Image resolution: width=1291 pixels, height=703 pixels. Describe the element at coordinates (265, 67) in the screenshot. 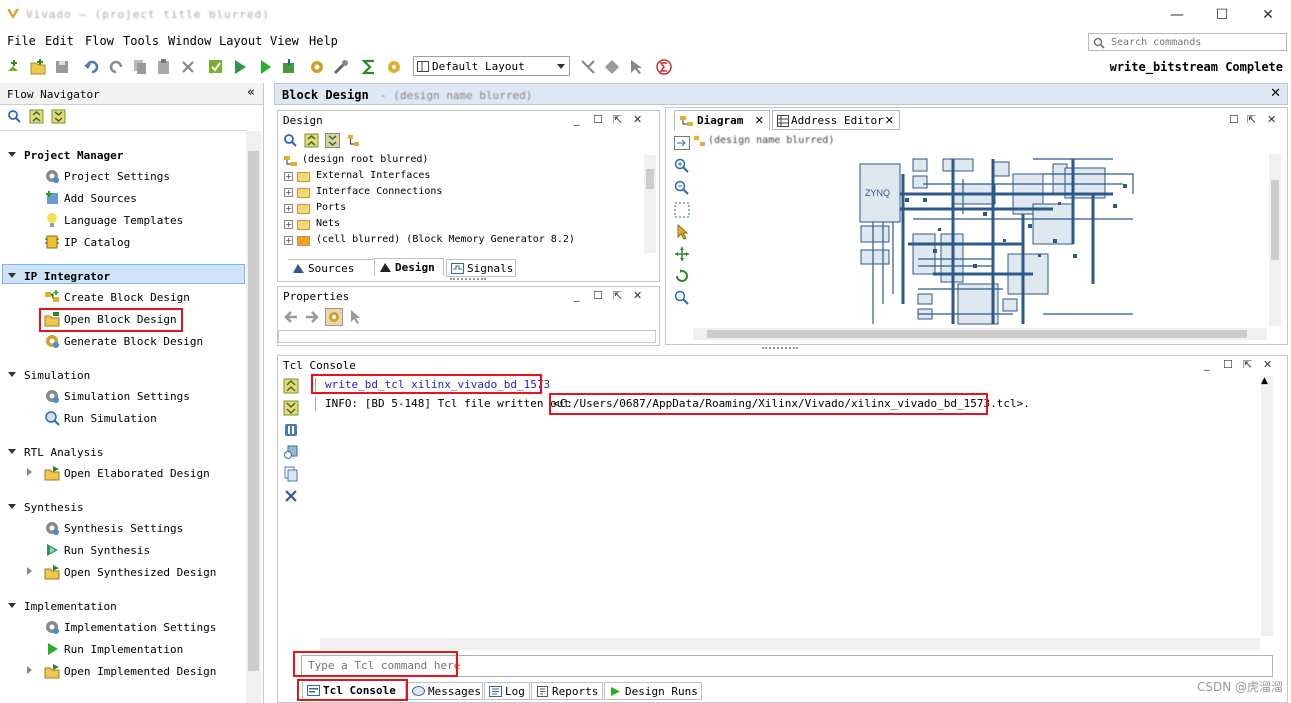

I see `run-icon` at that location.